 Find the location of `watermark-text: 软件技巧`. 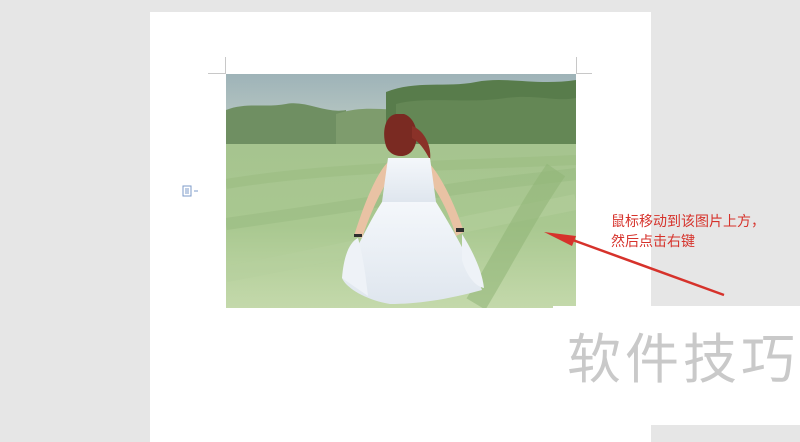

watermark-text: 软件技巧 is located at coordinates (683, 359).